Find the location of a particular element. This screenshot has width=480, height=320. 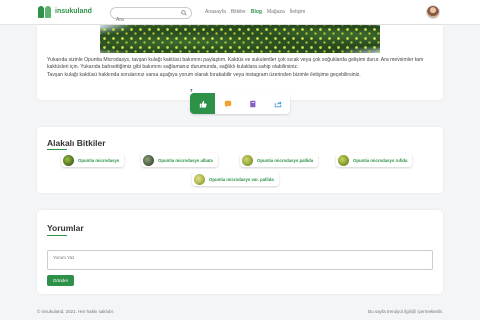

user-avatar is located at coordinates (433, 12).